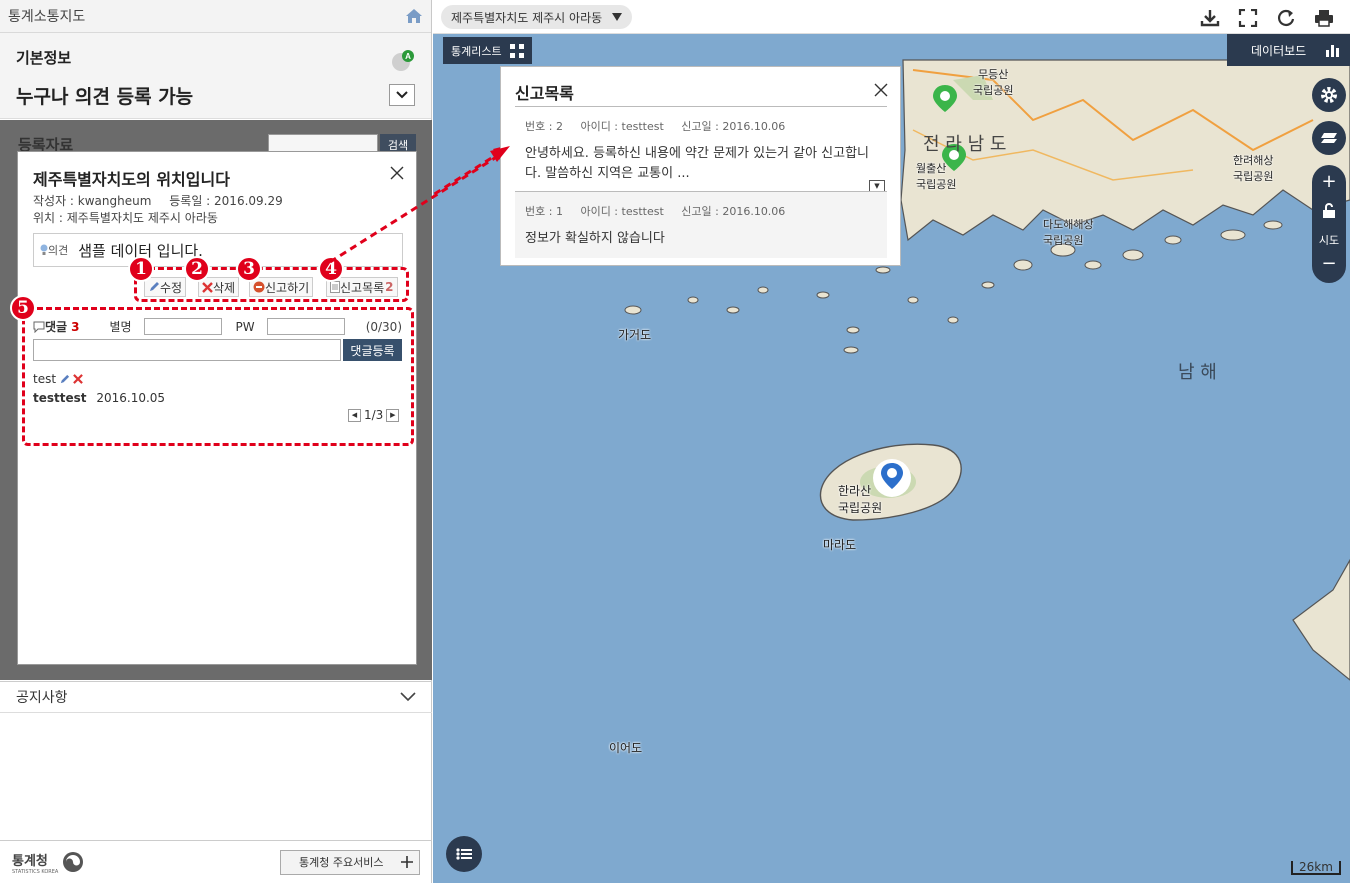 This screenshot has width=1350, height=883. What do you see at coordinates (341, 862) in the screenshot?
I see `main-services-label: 통계청 주요서비스` at bounding box center [341, 862].